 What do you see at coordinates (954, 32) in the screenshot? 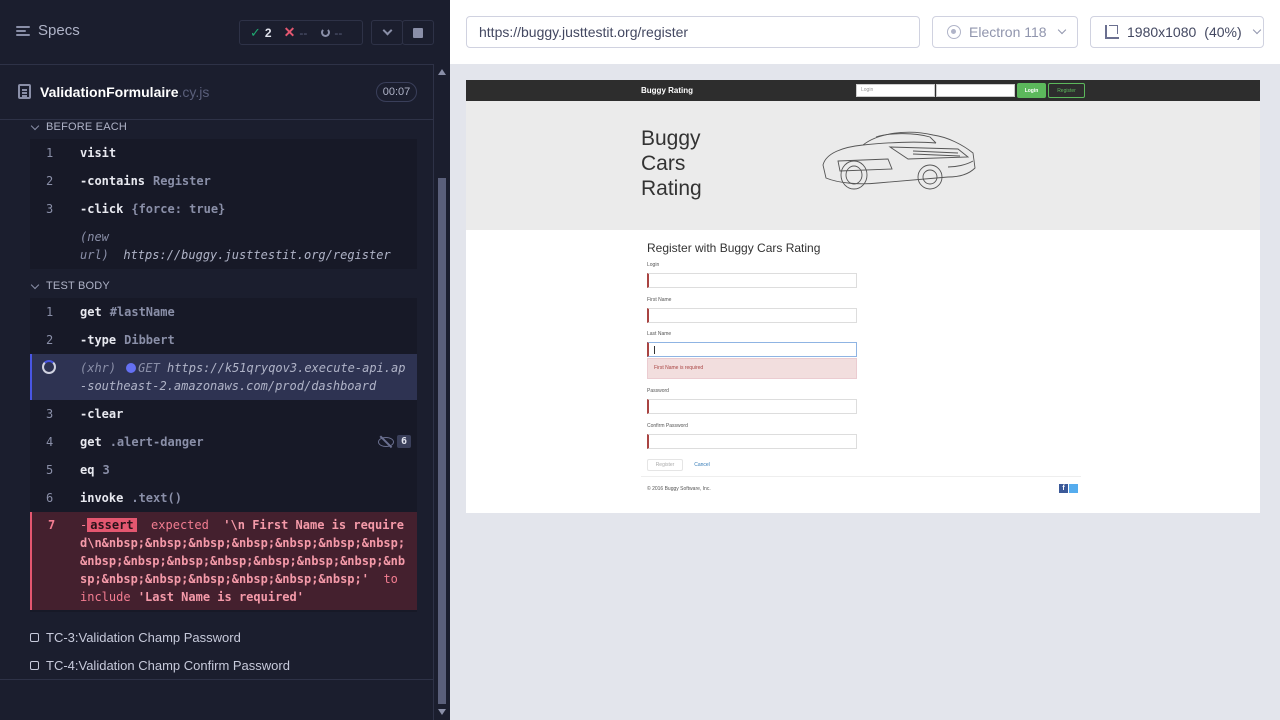
I see `electron-icon` at bounding box center [954, 32].